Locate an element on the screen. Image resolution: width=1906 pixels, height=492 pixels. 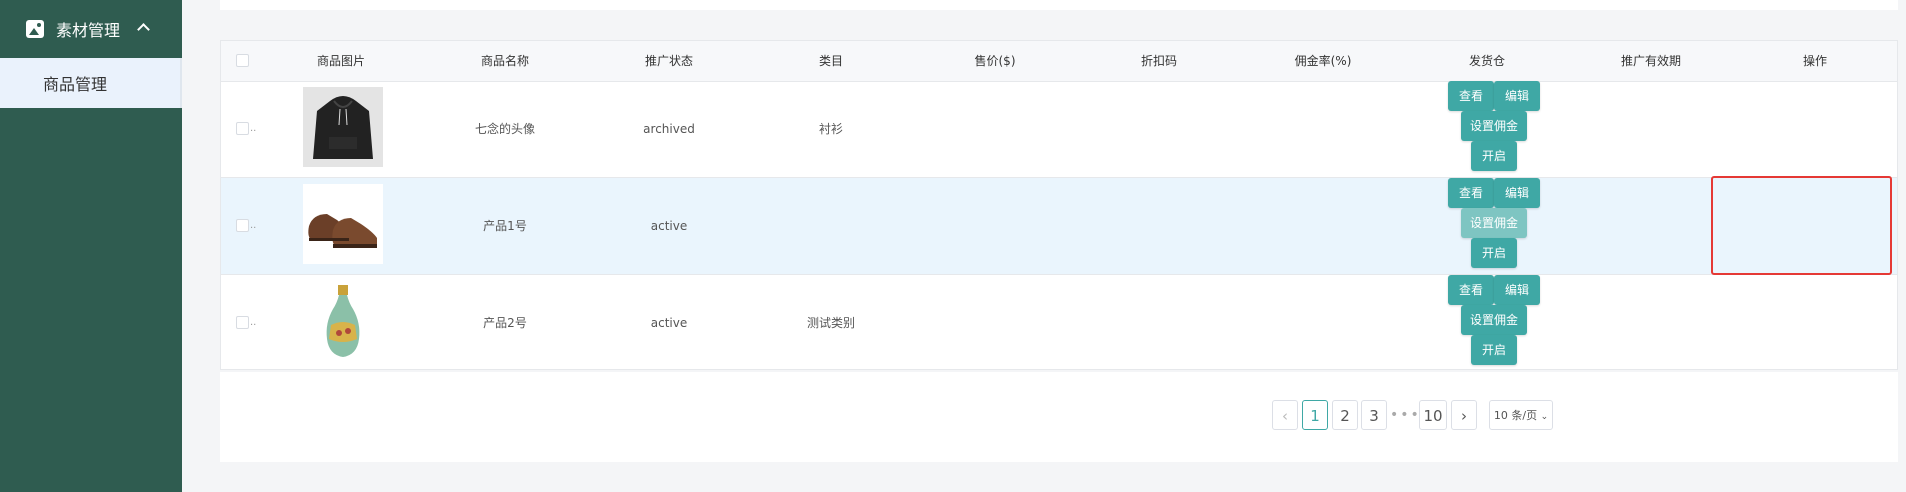
image-icon is located at coordinates (35, 29).